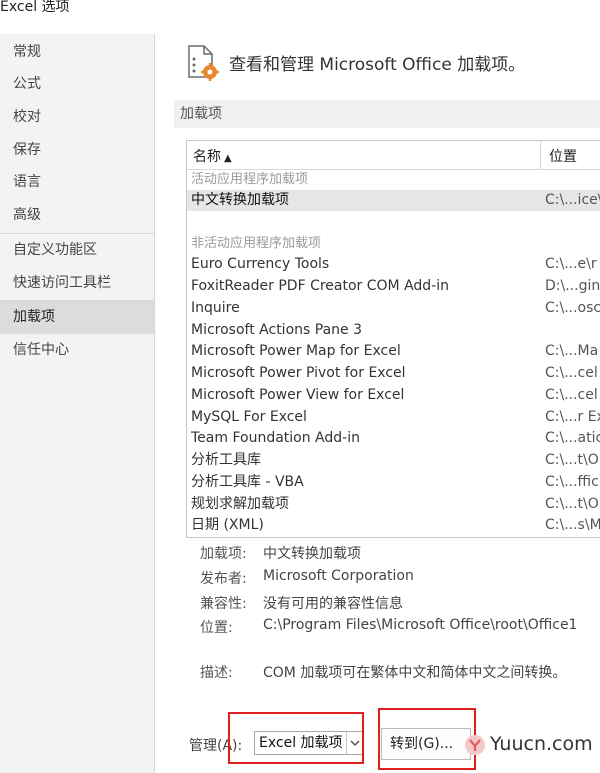 The width and height of the screenshot is (600, 773). I want to click on sidebar-item-formulas: 公式, so click(77, 84).